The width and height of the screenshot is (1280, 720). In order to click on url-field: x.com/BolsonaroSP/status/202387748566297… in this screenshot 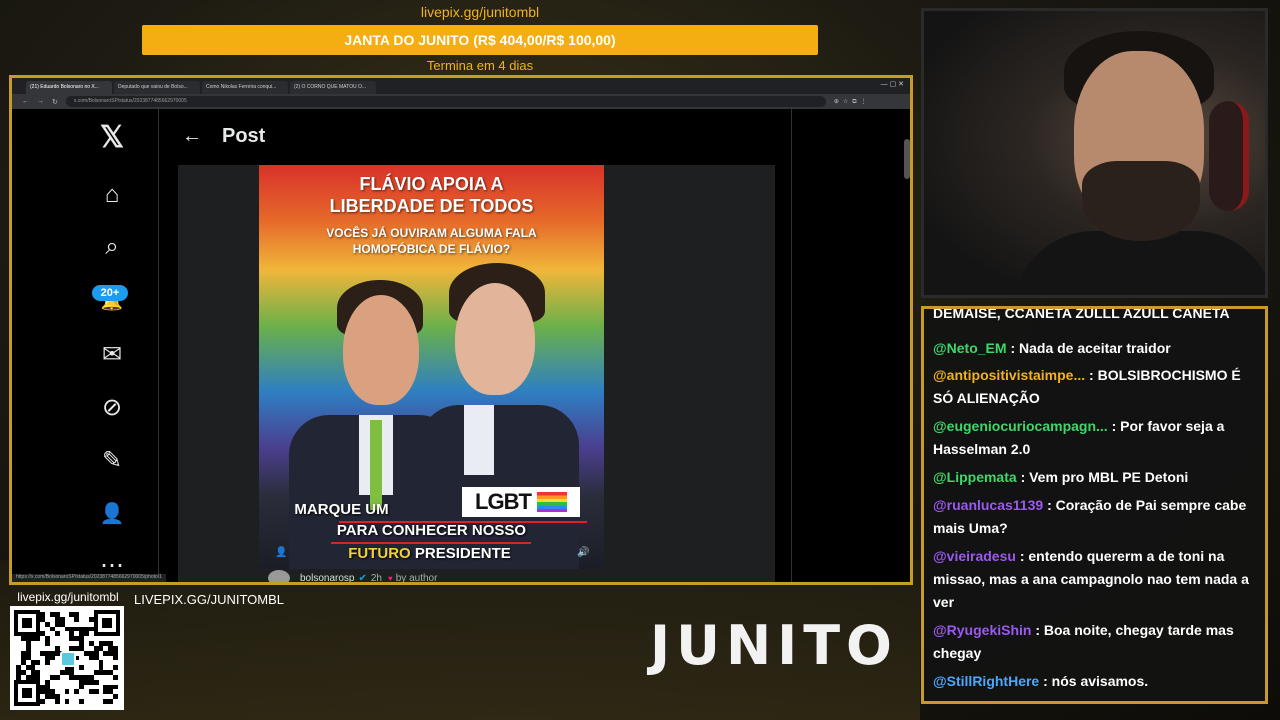, I will do `click(445, 101)`.